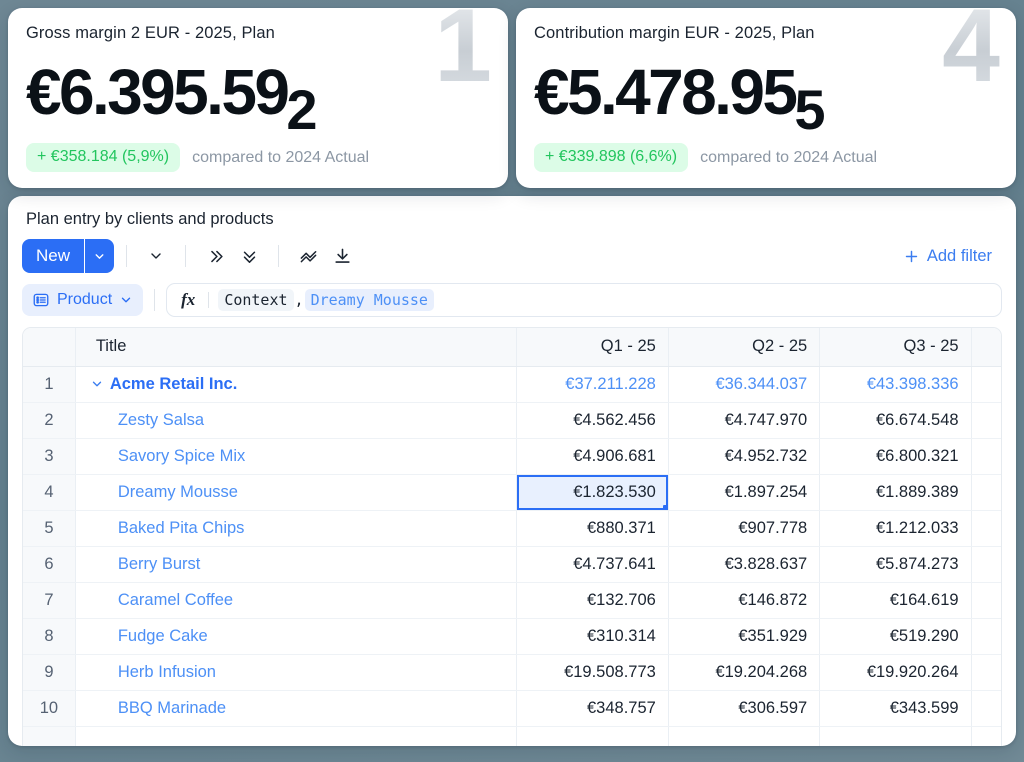 Image resolution: width=1024 pixels, height=762 pixels. Describe the element at coordinates (986, 672) in the screenshot. I see `value-cell: €21.699.974` at that location.